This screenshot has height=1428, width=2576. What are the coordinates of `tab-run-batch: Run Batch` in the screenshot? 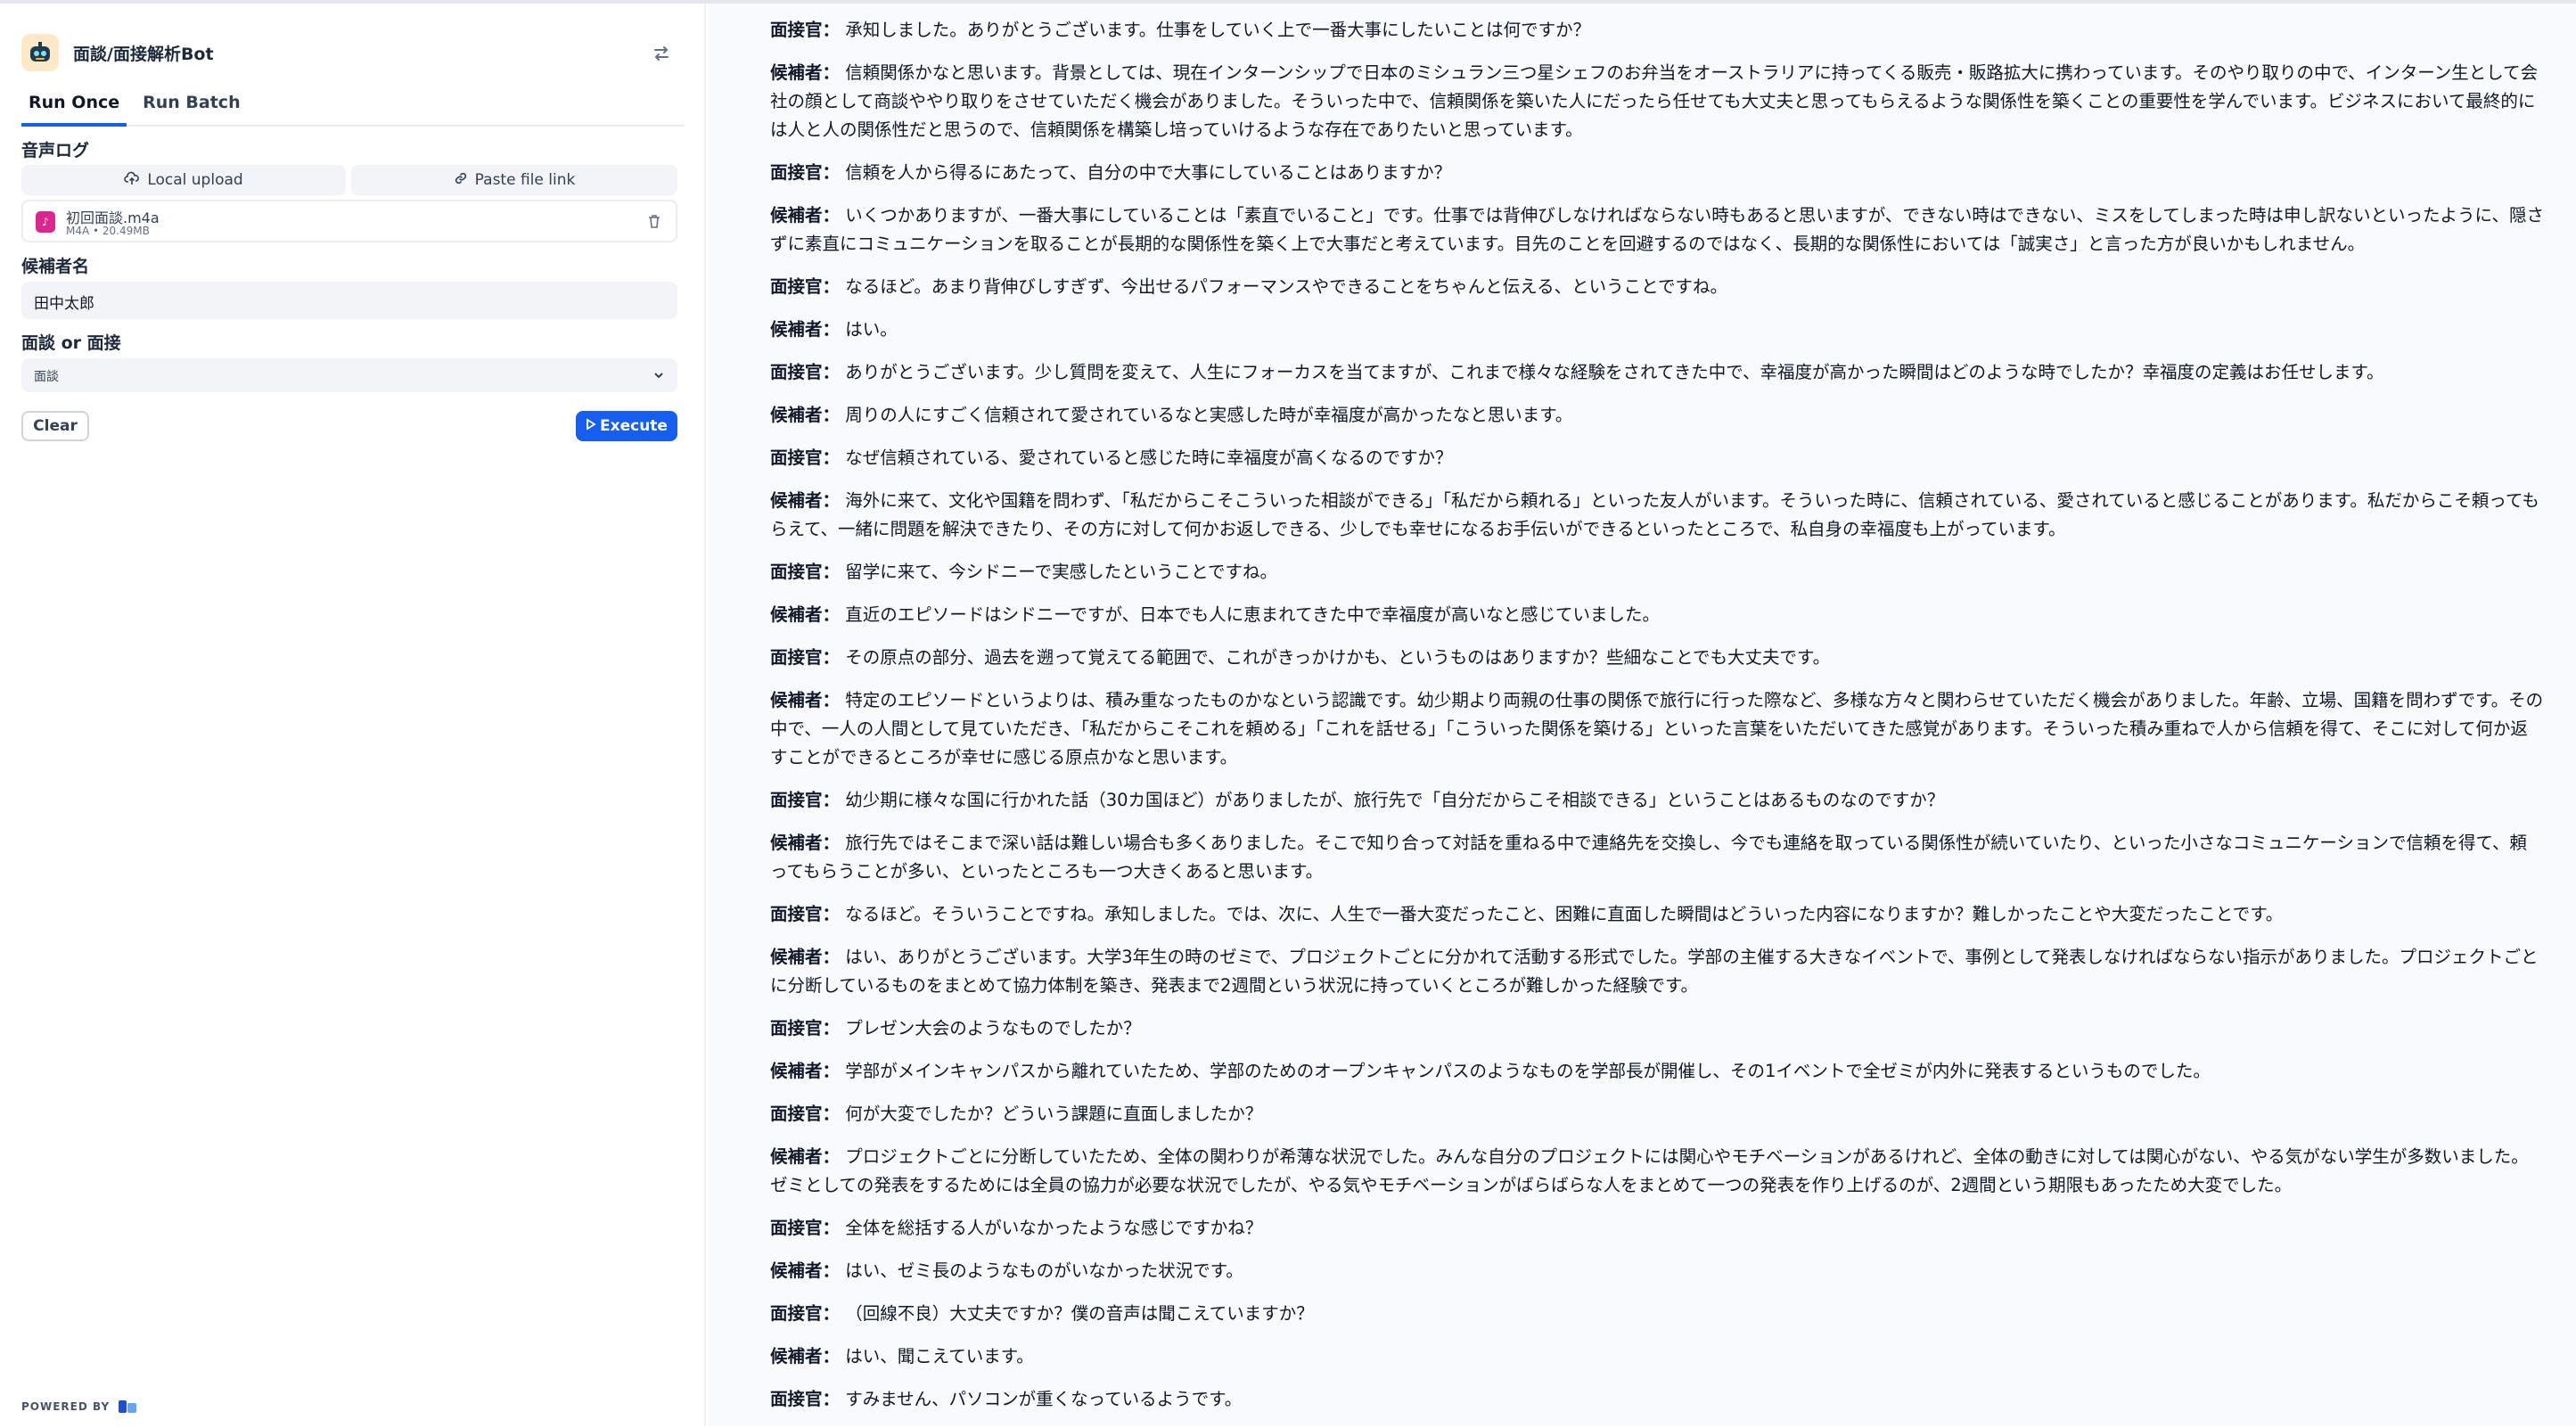 It's located at (191, 105).